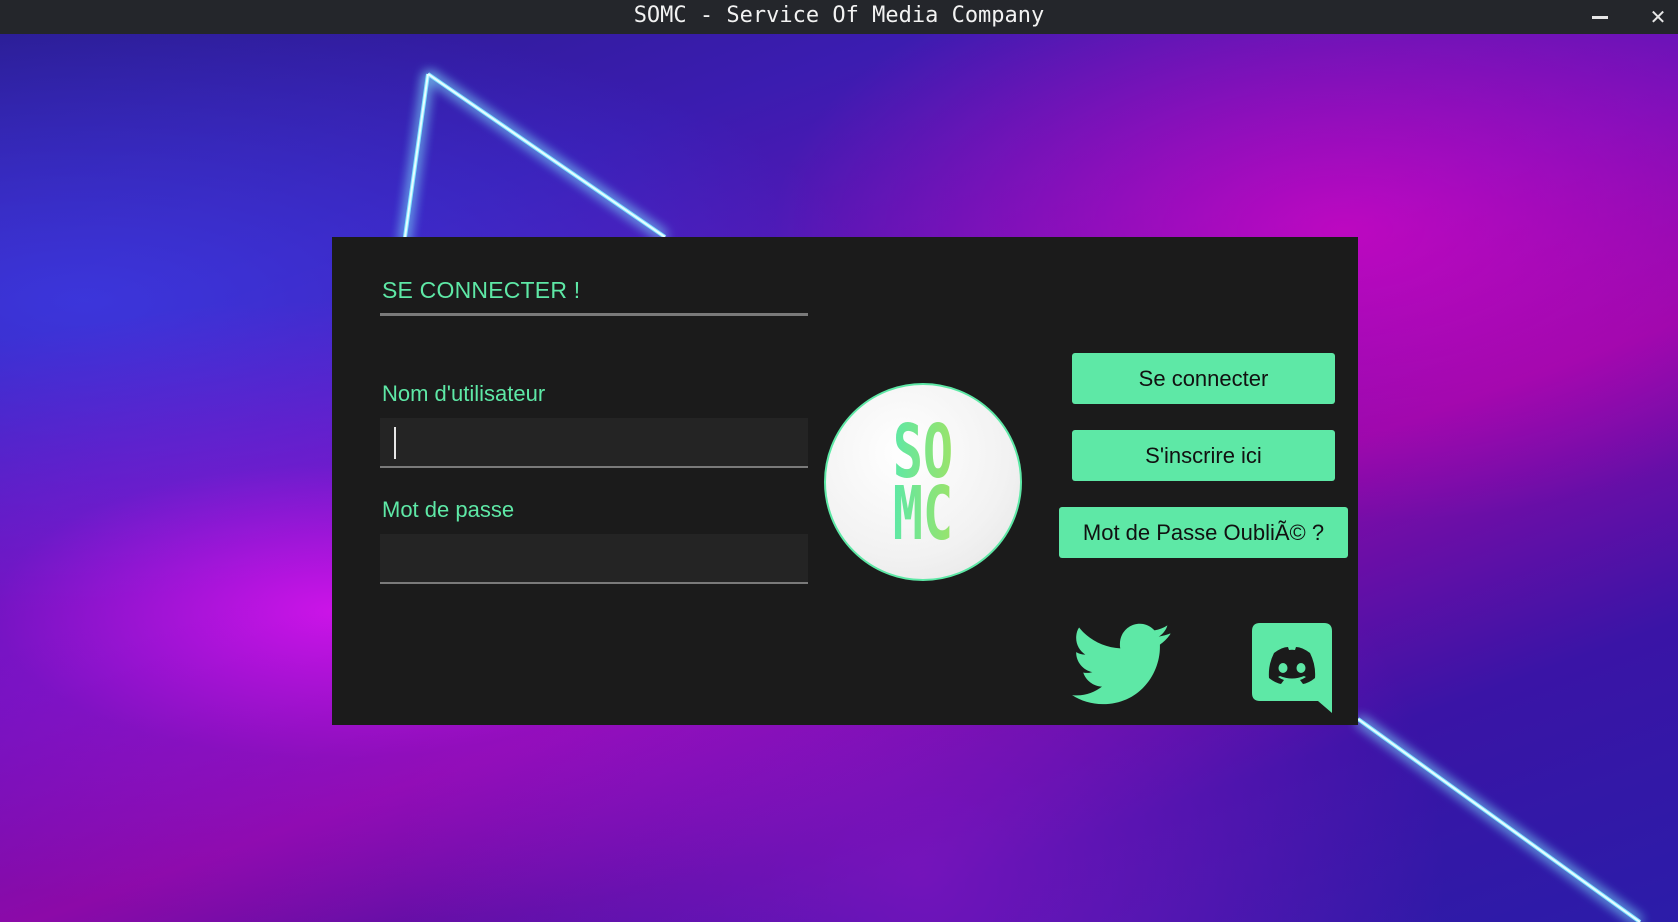  I want to click on close-button: ✕, so click(1656, 17).